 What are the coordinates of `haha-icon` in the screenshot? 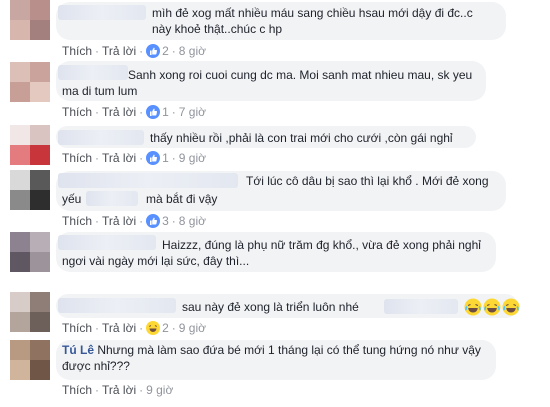 It's located at (153, 328).